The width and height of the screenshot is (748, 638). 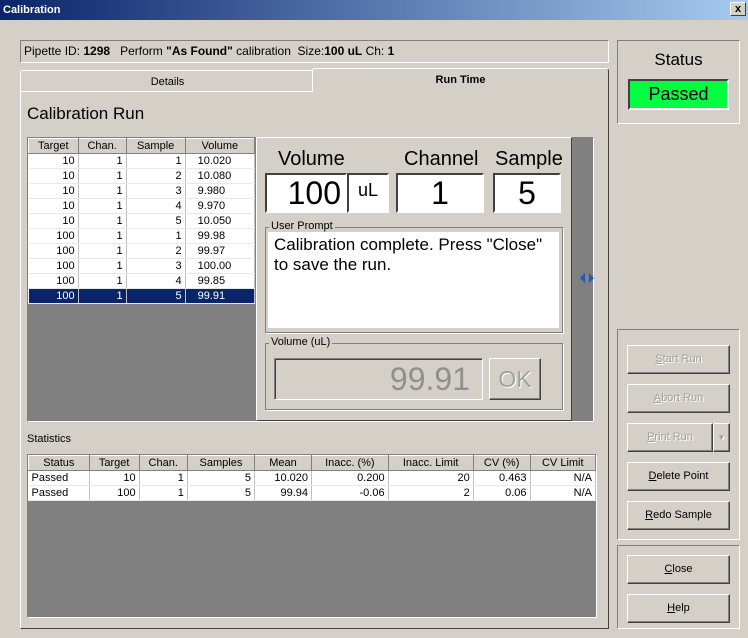 I want to click on help-label: Help, so click(x=678, y=608).